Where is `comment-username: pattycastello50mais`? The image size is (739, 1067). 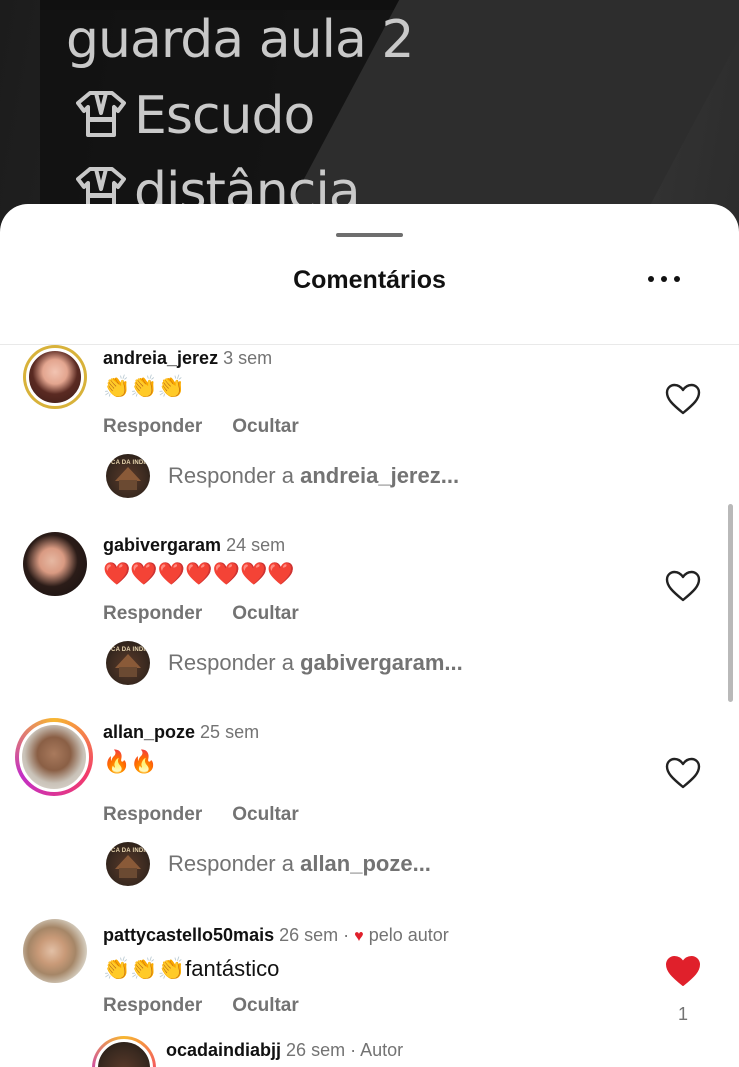
comment-username: pattycastello50mais is located at coordinates (188, 935).